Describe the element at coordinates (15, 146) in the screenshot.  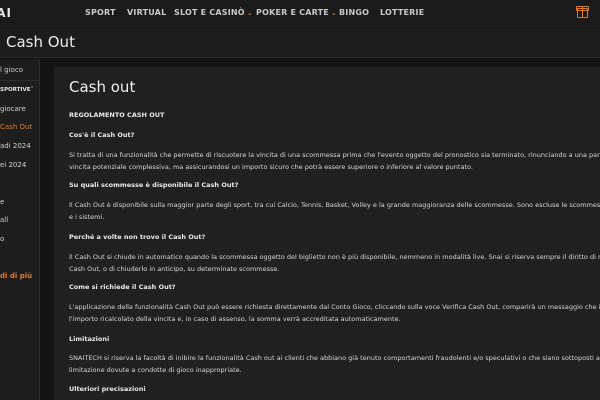
I see `sidebar-item-2024-a: adi 2024` at that location.